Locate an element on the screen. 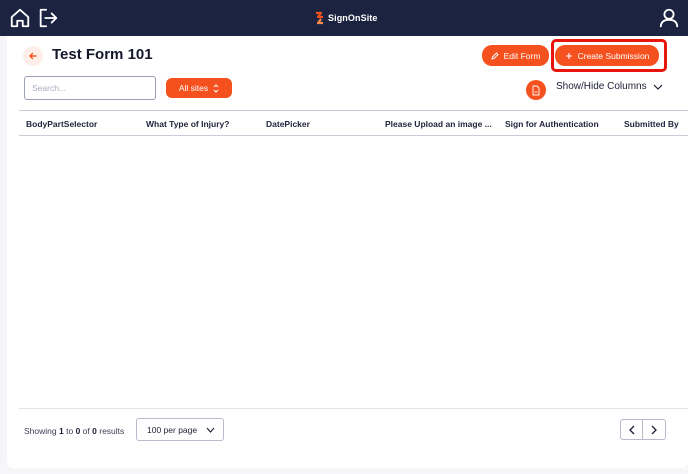 The image size is (688, 474). prev-page-button is located at coordinates (632, 429).